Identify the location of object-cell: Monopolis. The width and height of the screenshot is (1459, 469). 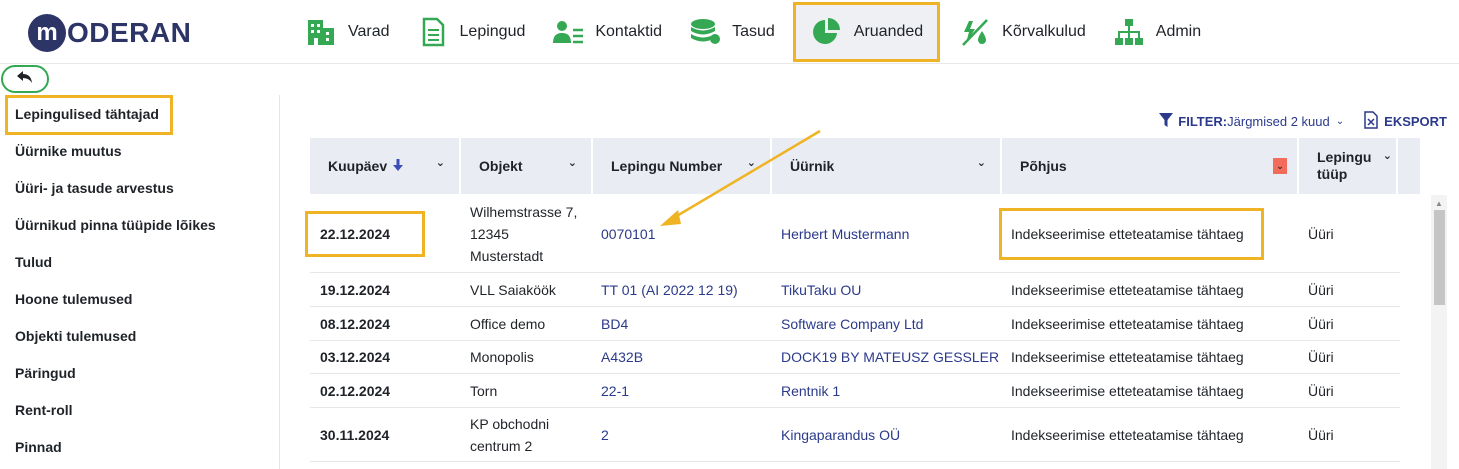
(502, 357).